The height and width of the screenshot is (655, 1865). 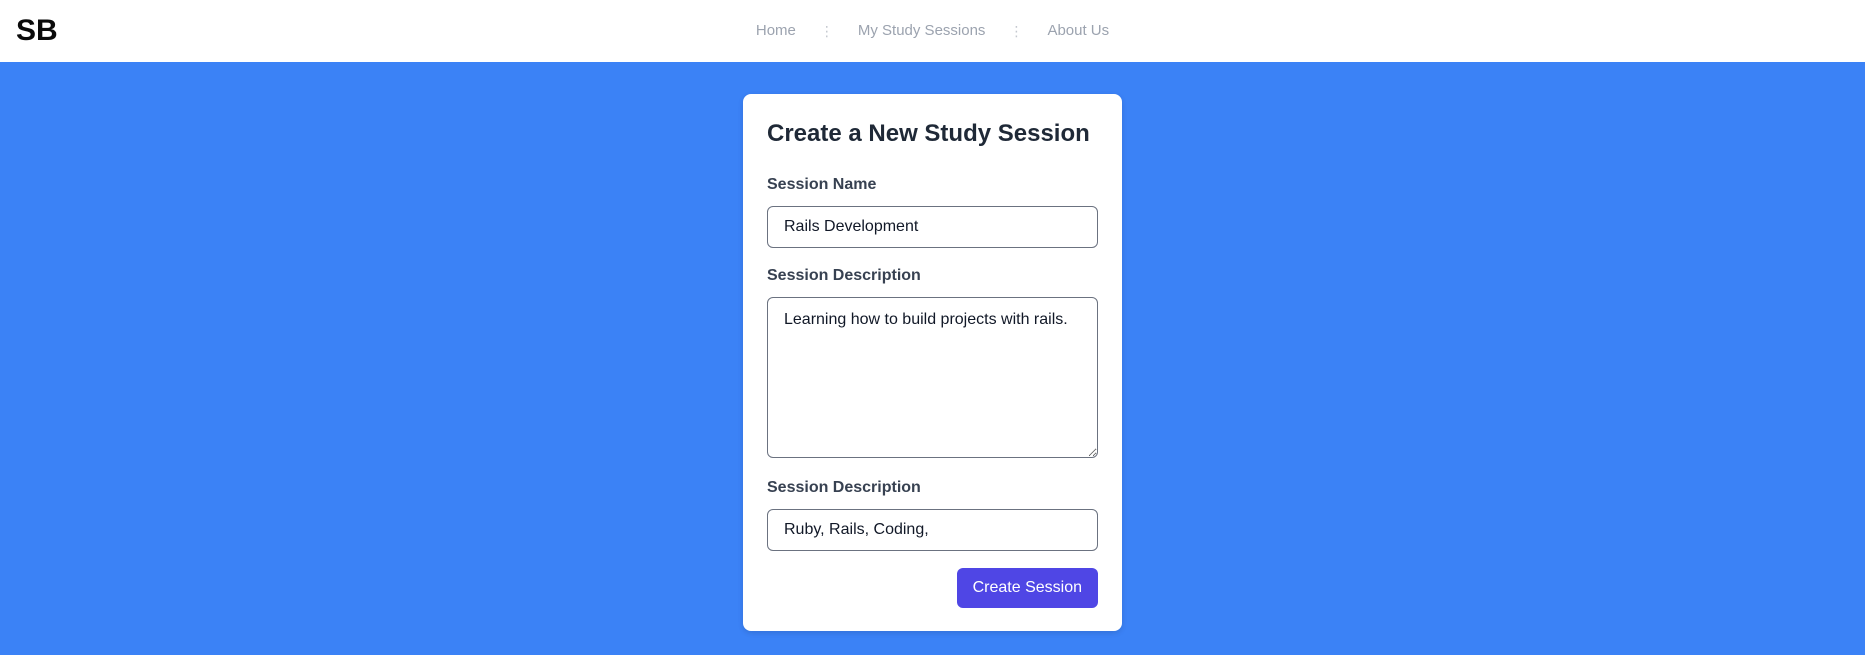 What do you see at coordinates (928, 133) in the screenshot?
I see `page-title: Create a New Study Session` at bounding box center [928, 133].